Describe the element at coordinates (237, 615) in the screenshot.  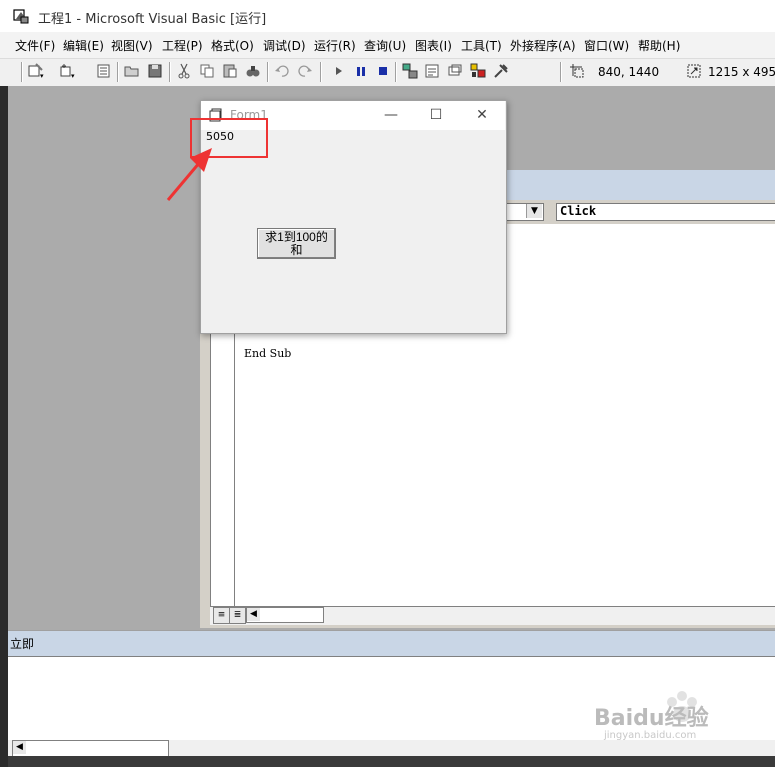
I see `full-module-view-button: ≣` at that location.